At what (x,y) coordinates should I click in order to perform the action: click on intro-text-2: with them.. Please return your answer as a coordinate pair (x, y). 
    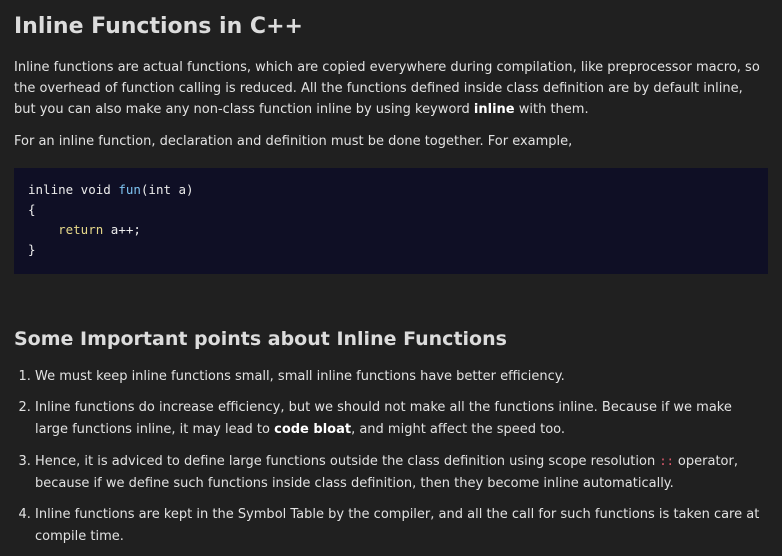
    Looking at the image, I should click on (551, 109).